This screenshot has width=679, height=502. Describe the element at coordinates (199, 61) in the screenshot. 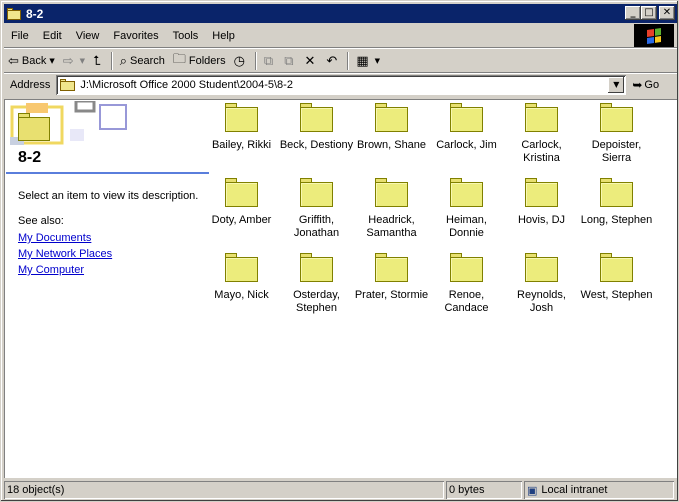

I see `folders-button: 🗀 Folders` at that location.